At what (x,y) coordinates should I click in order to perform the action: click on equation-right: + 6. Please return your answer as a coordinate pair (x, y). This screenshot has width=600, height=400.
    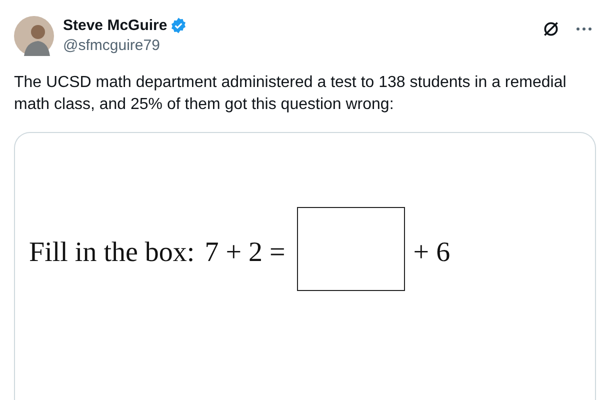
    Looking at the image, I should click on (431, 253).